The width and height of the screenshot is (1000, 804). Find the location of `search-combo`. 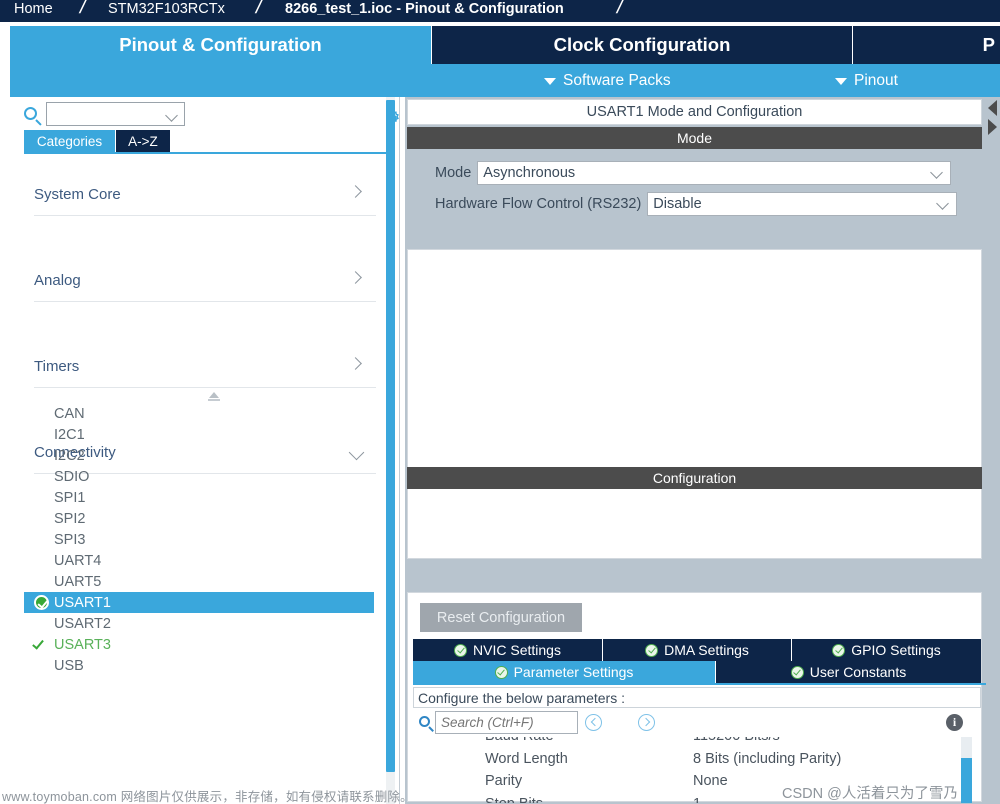

search-combo is located at coordinates (115, 114).